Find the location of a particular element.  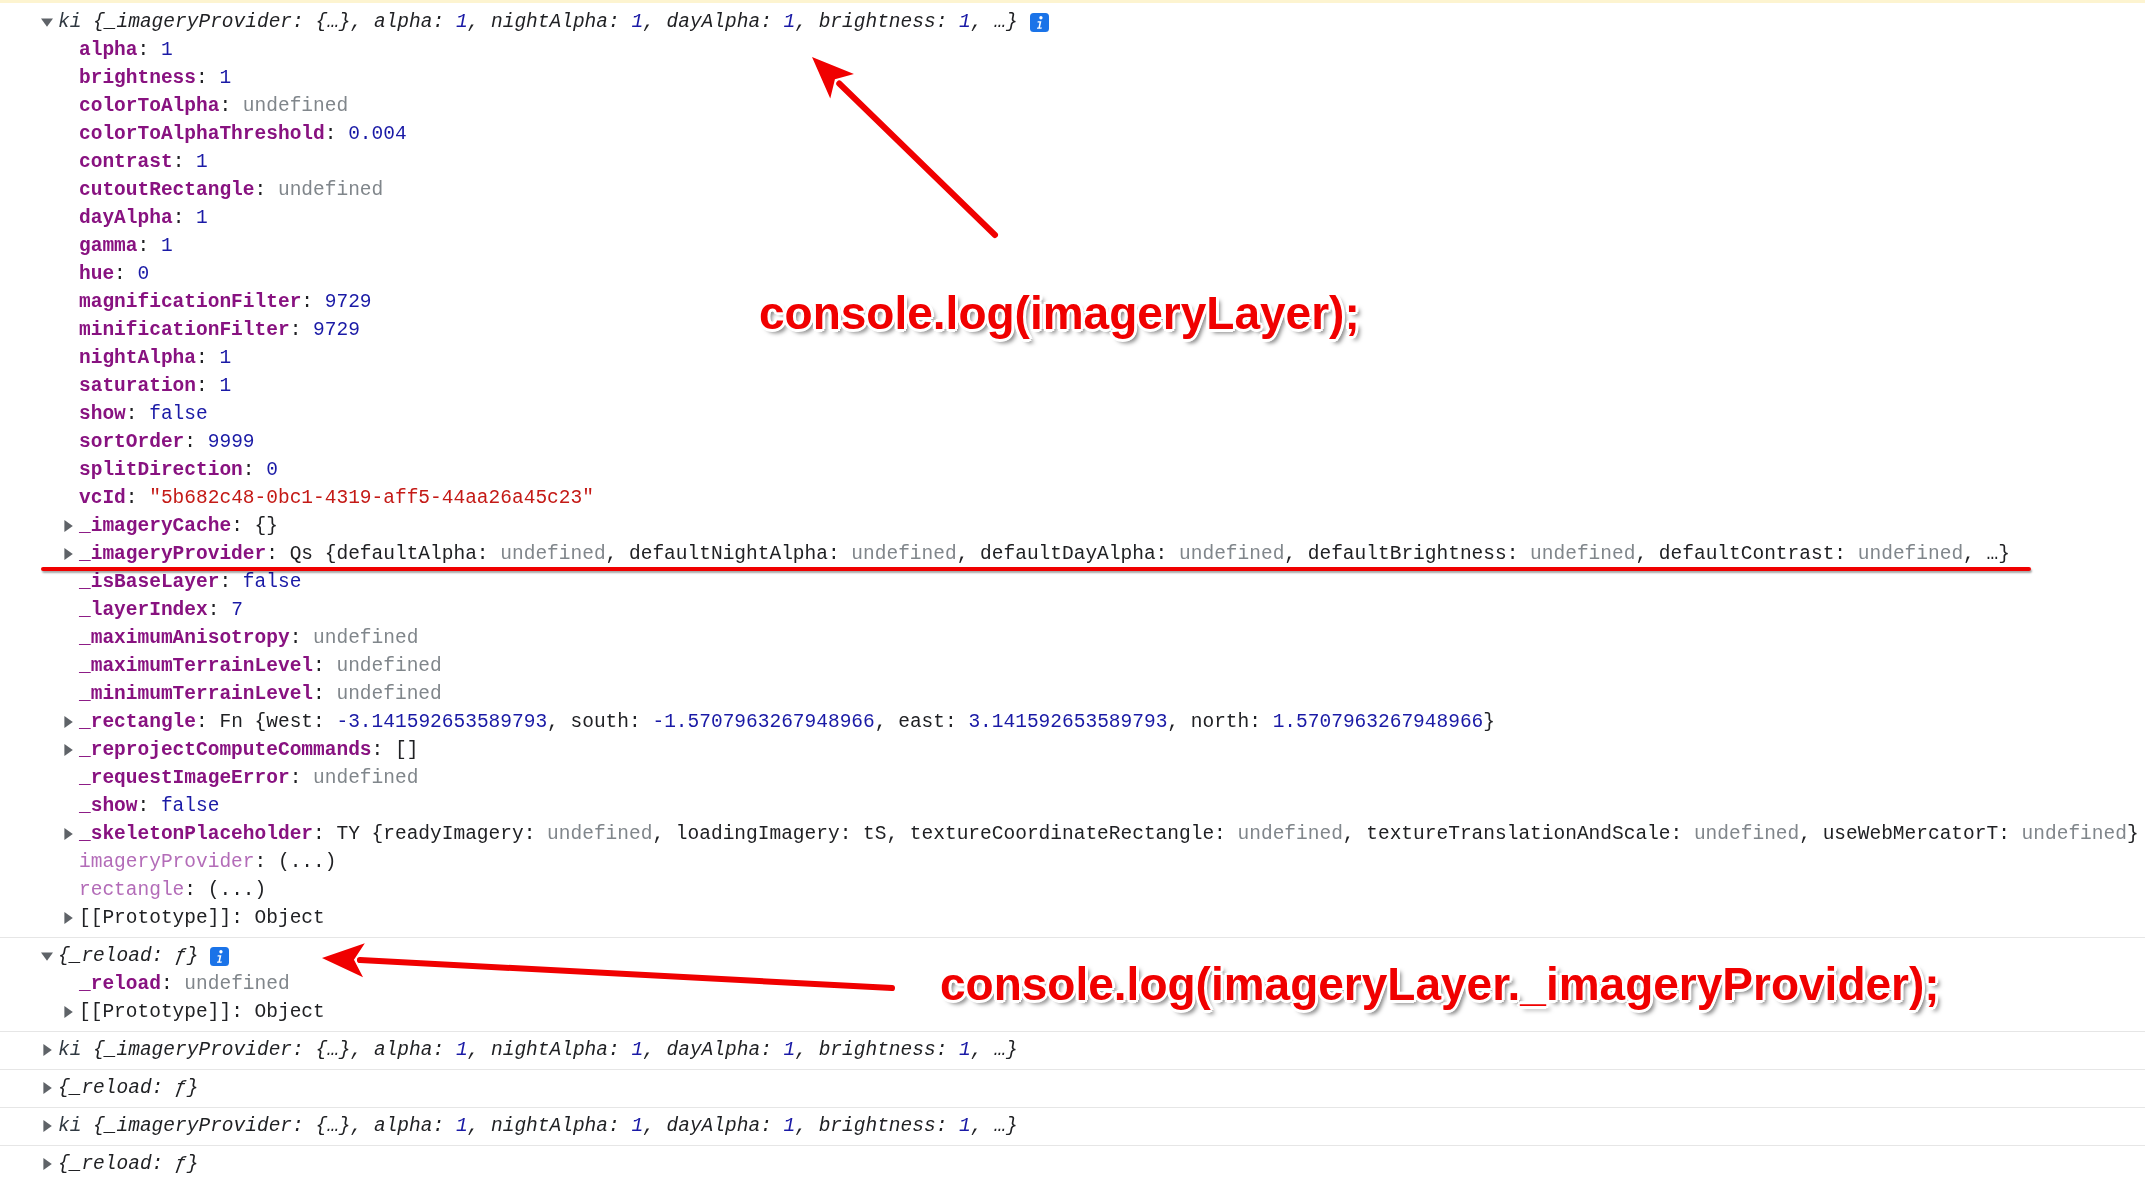

property-text: _reprojectComputeCommands: [] is located at coordinates (249, 750).